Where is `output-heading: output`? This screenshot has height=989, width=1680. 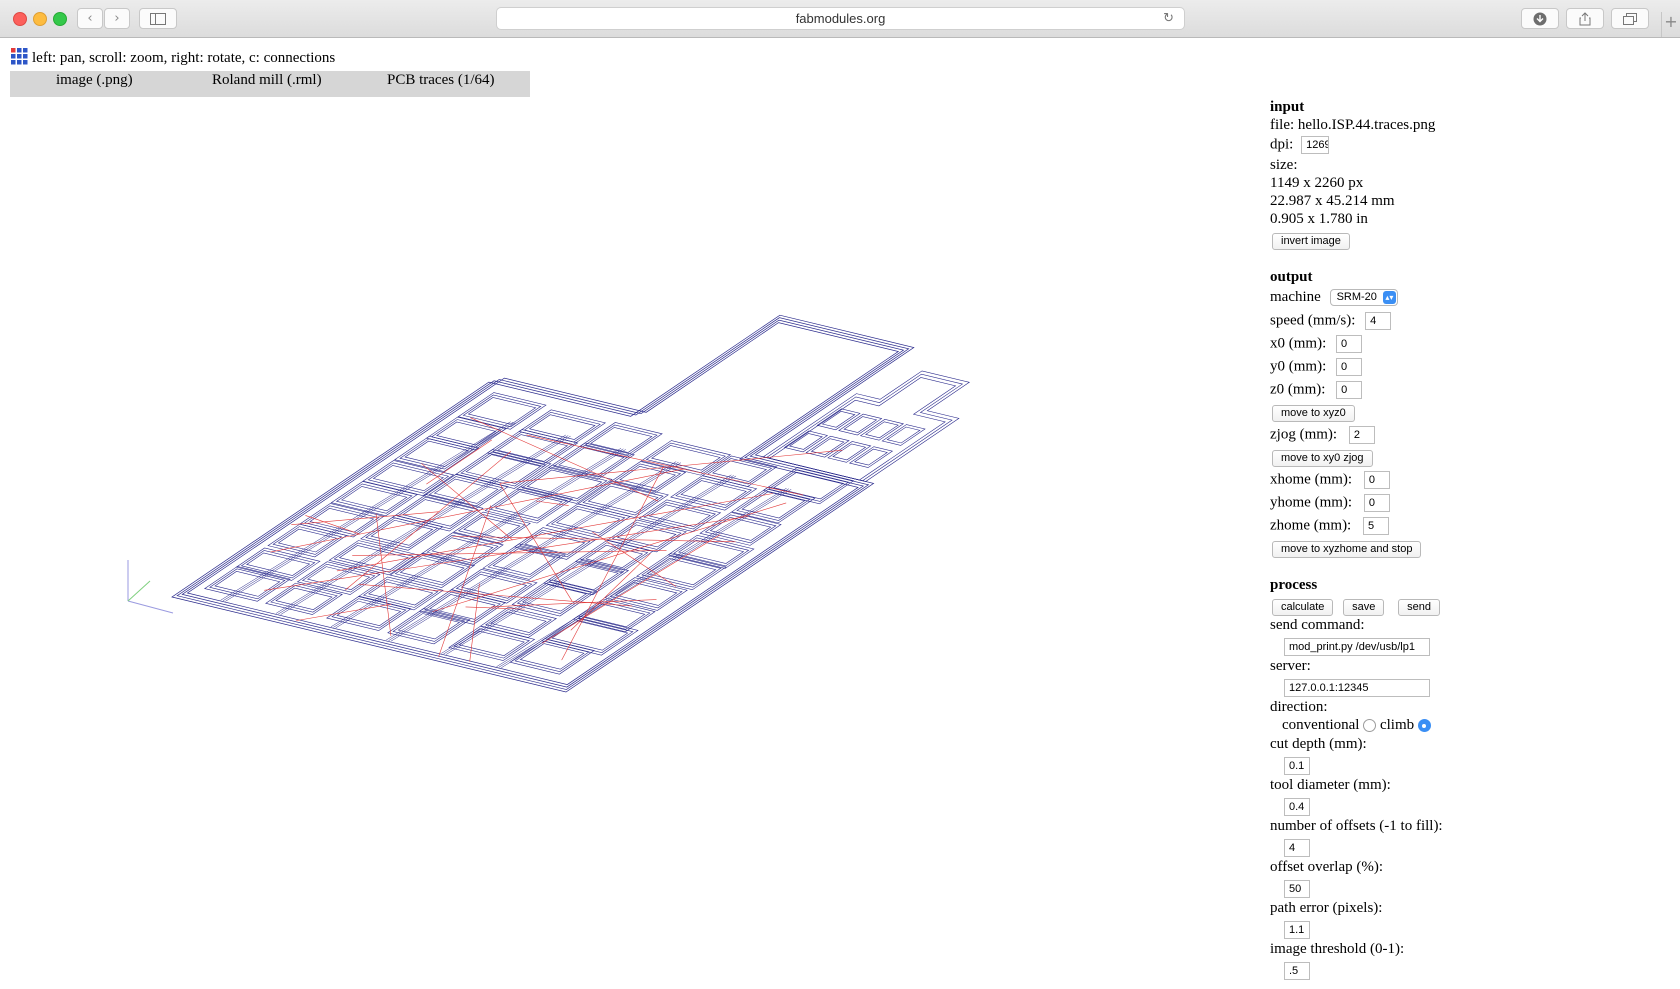 output-heading: output is located at coordinates (1291, 277).